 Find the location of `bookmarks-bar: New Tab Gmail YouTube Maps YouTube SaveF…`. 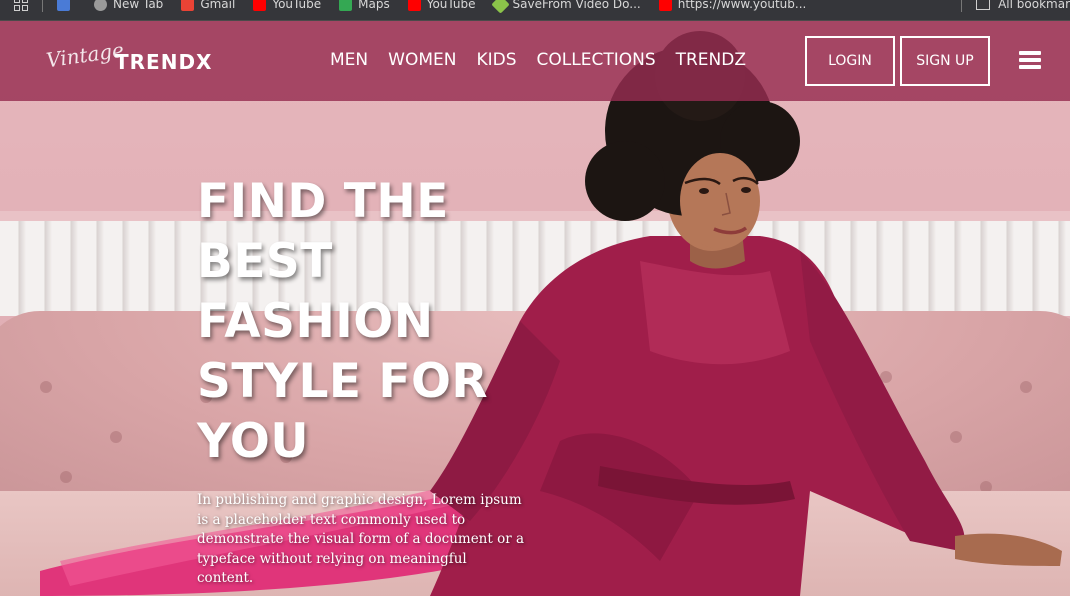

bookmarks-bar: New Tab Gmail YouTube Maps YouTube SaveF… is located at coordinates (535, 10).